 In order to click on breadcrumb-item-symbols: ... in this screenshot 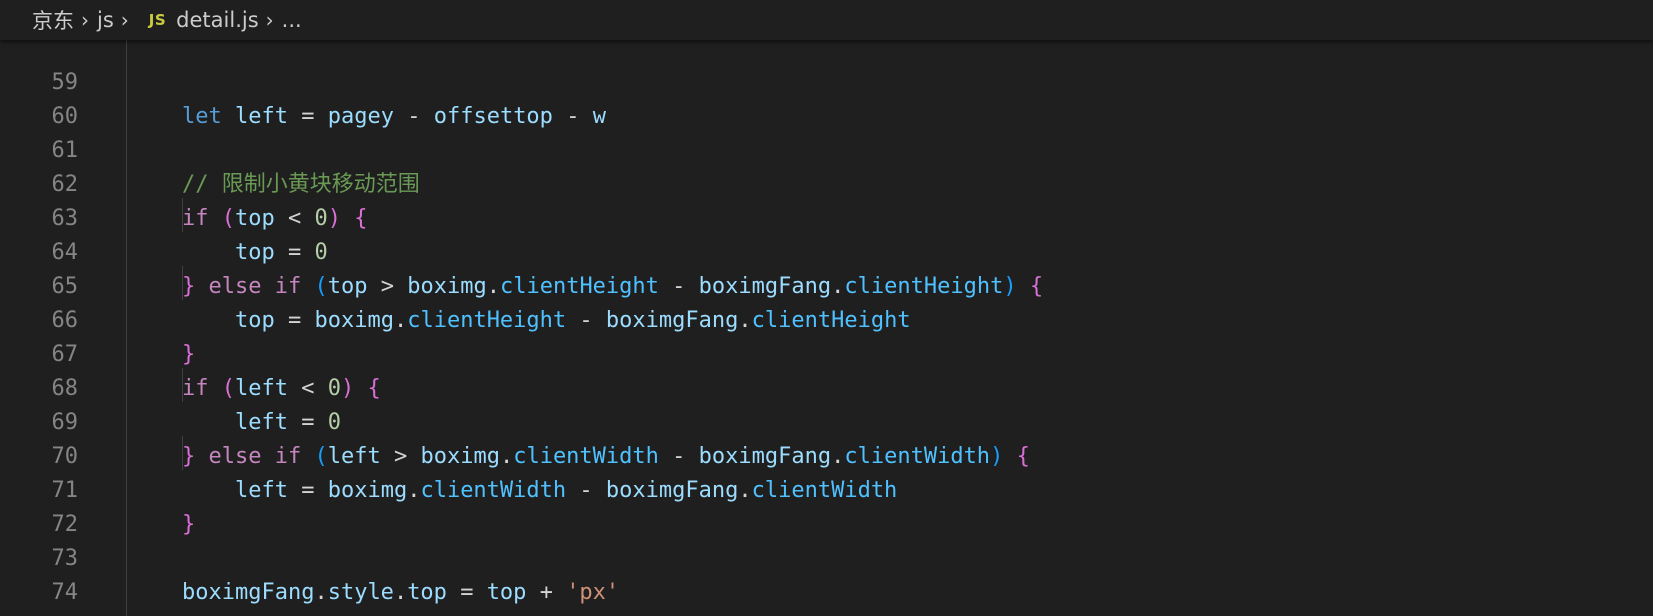, I will do `click(292, 20)`.